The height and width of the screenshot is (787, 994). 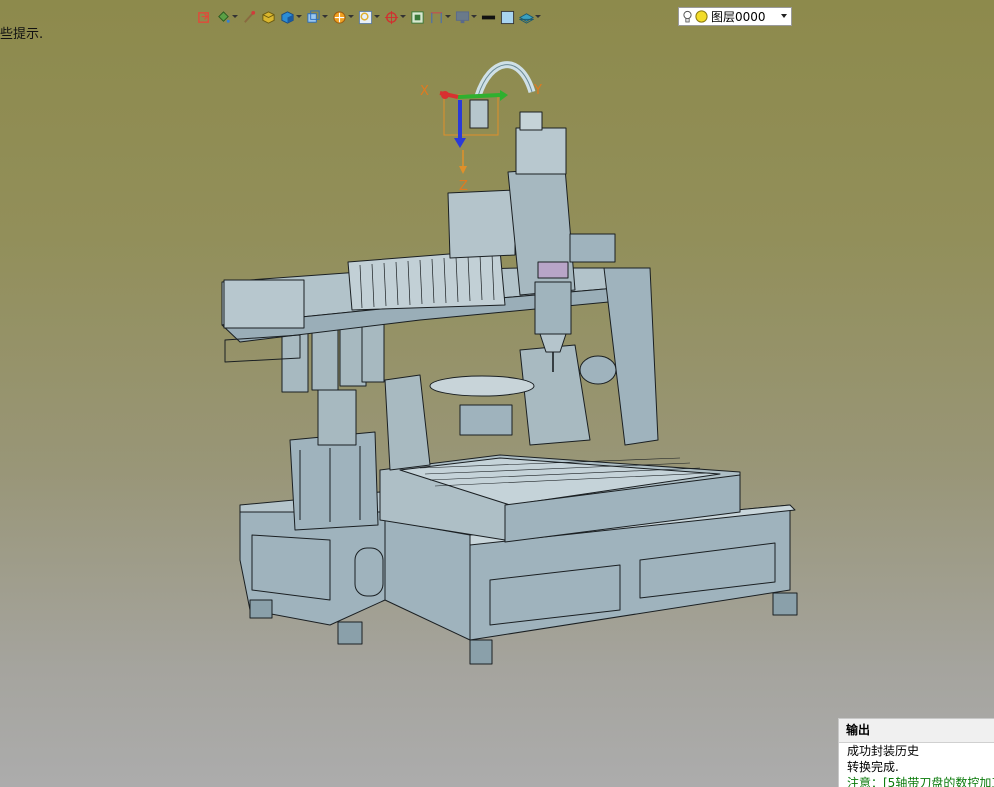 I want to click on axis-z-label: Z, so click(x=463, y=186).